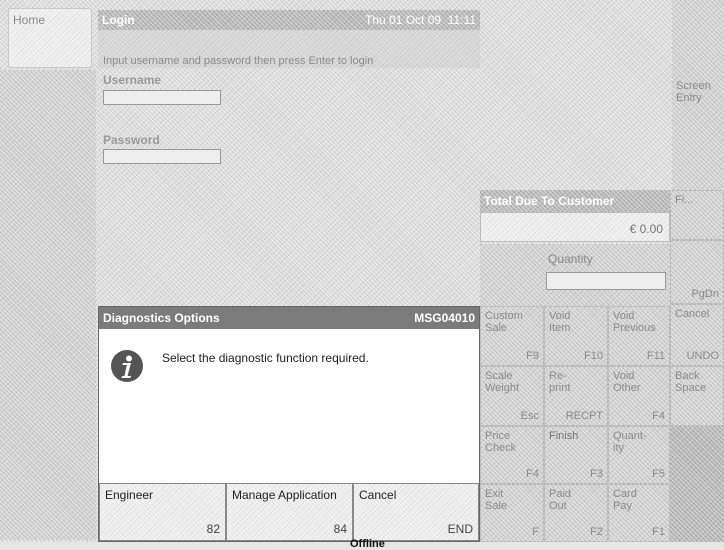 The image size is (724, 550). Describe the element at coordinates (367, 544) in the screenshot. I see `status-text: Offline` at that location.